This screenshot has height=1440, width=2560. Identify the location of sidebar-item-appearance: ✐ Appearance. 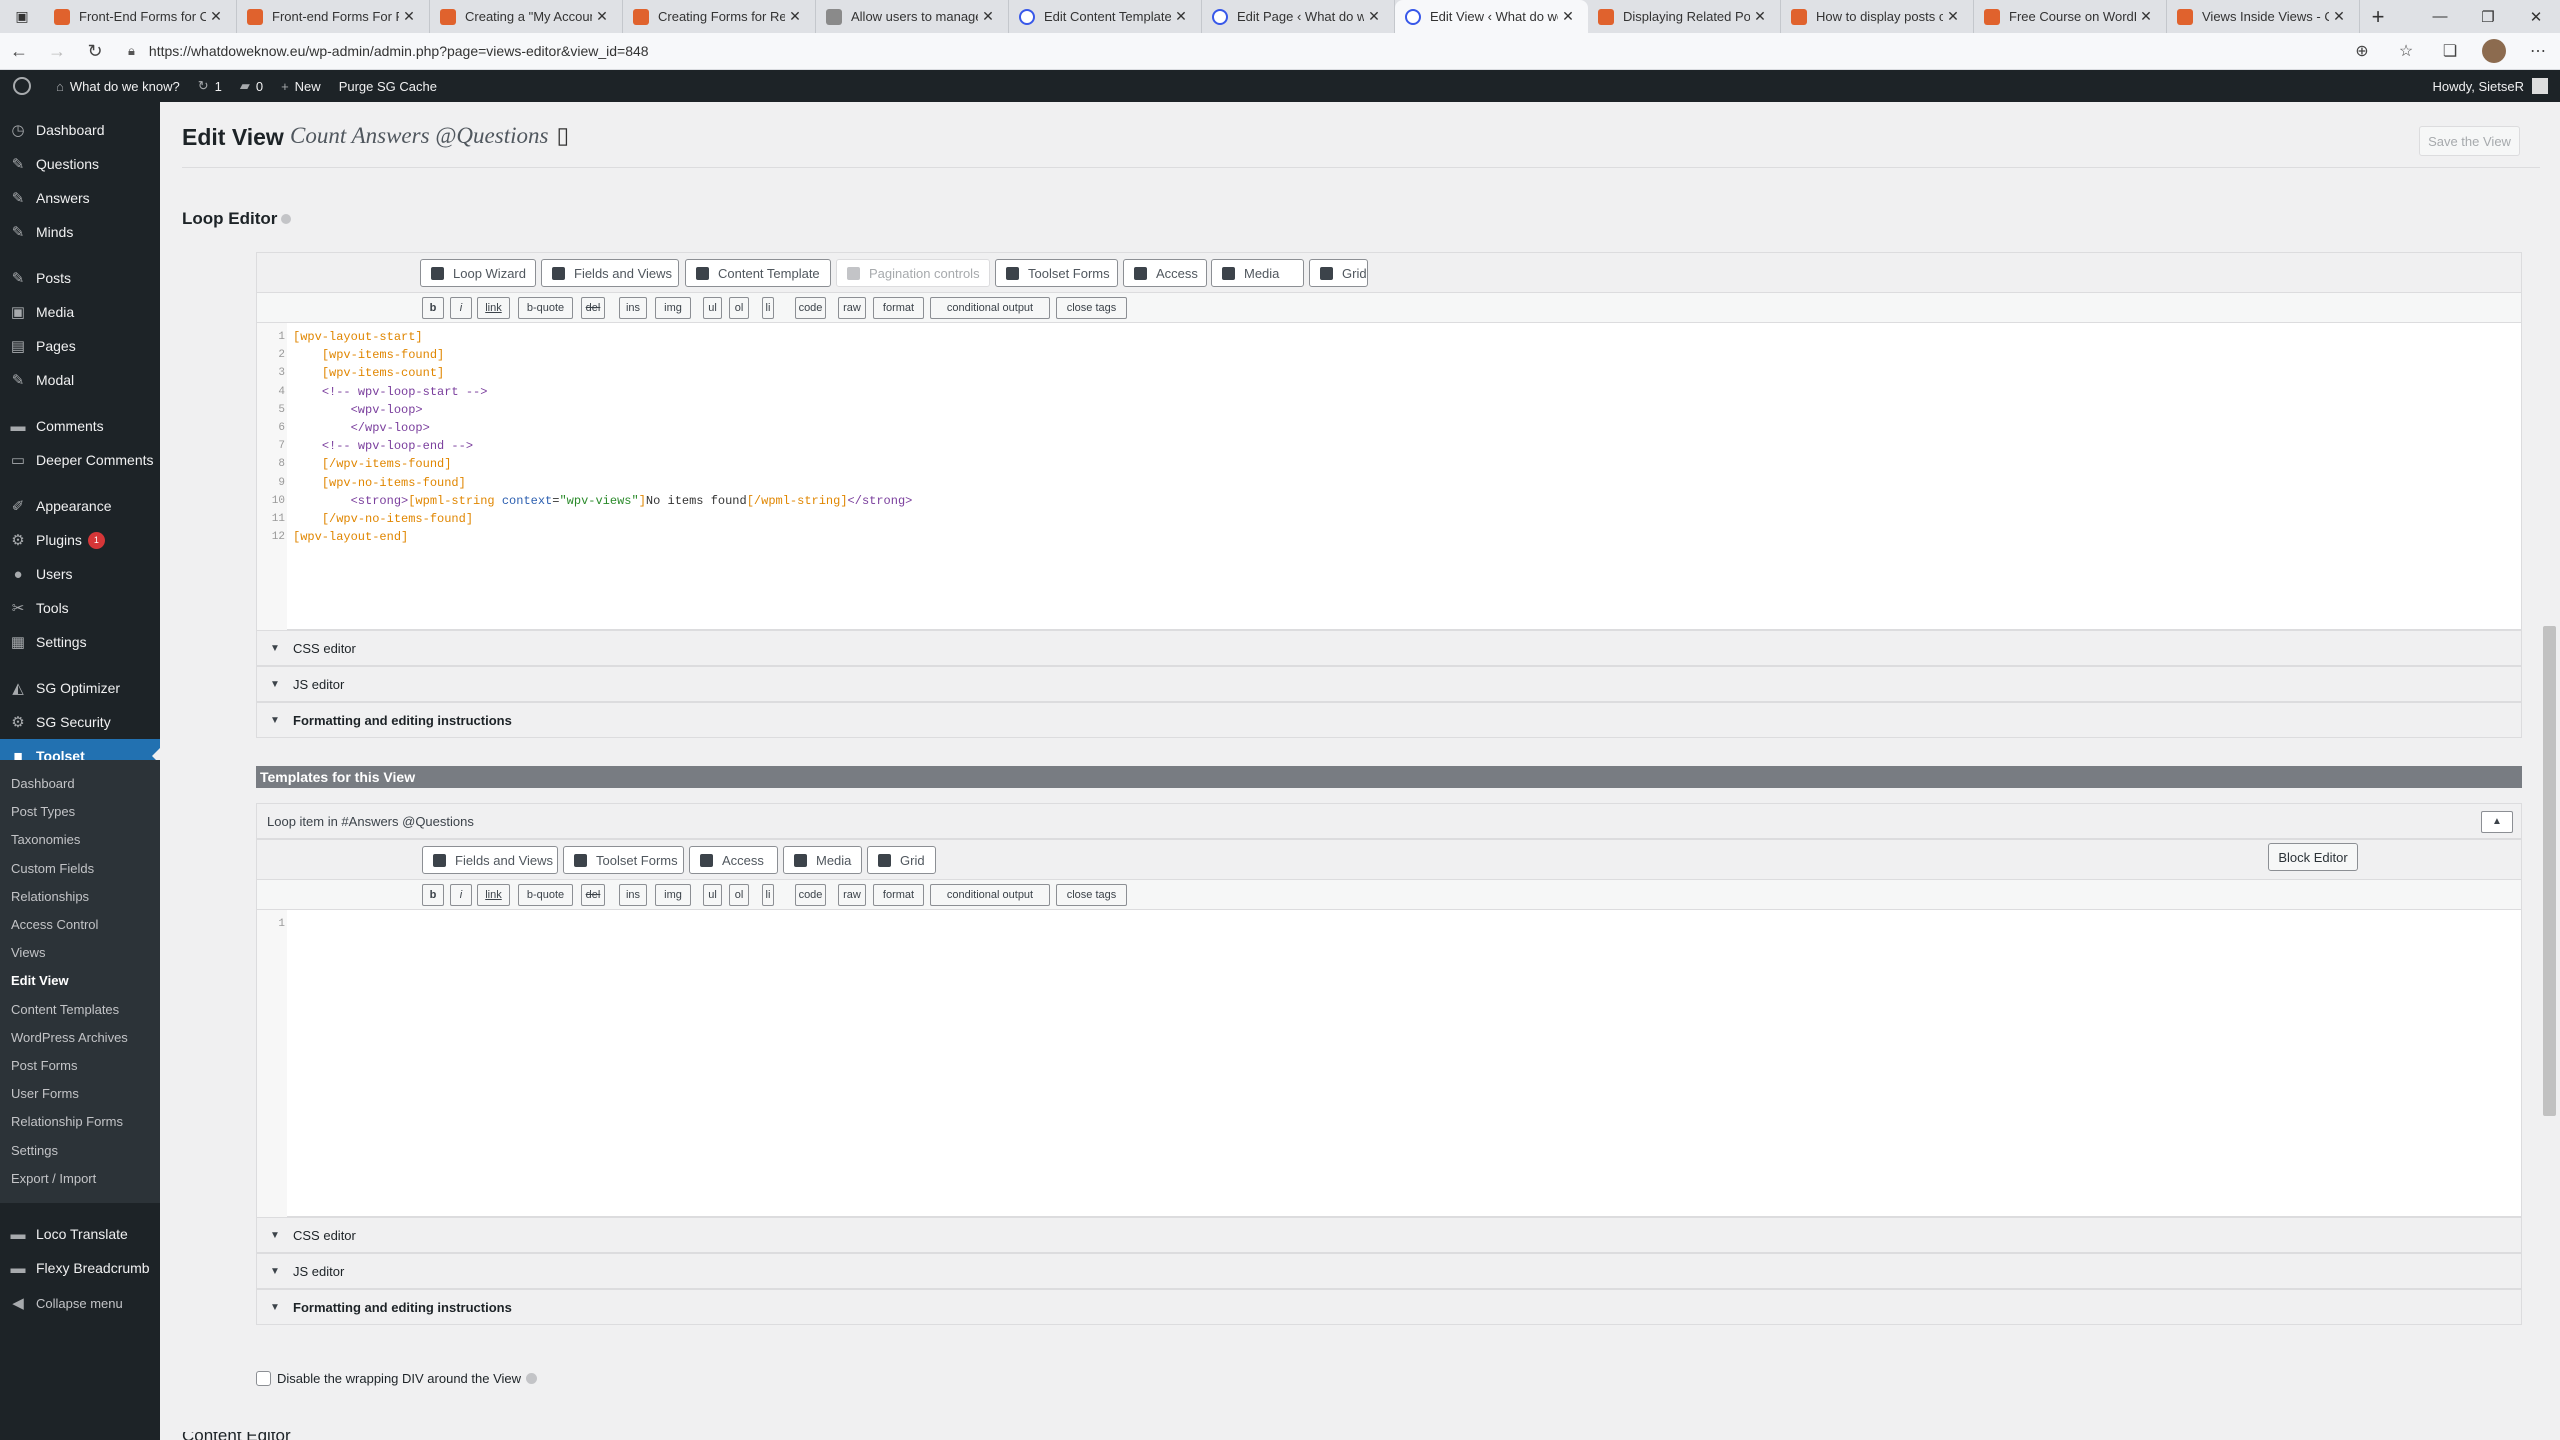
(80, 506).